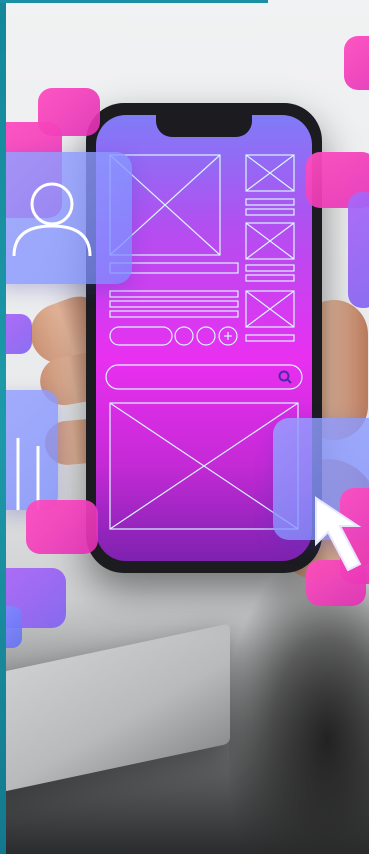  I want to click on accent-bar-left, so click(3, 427).